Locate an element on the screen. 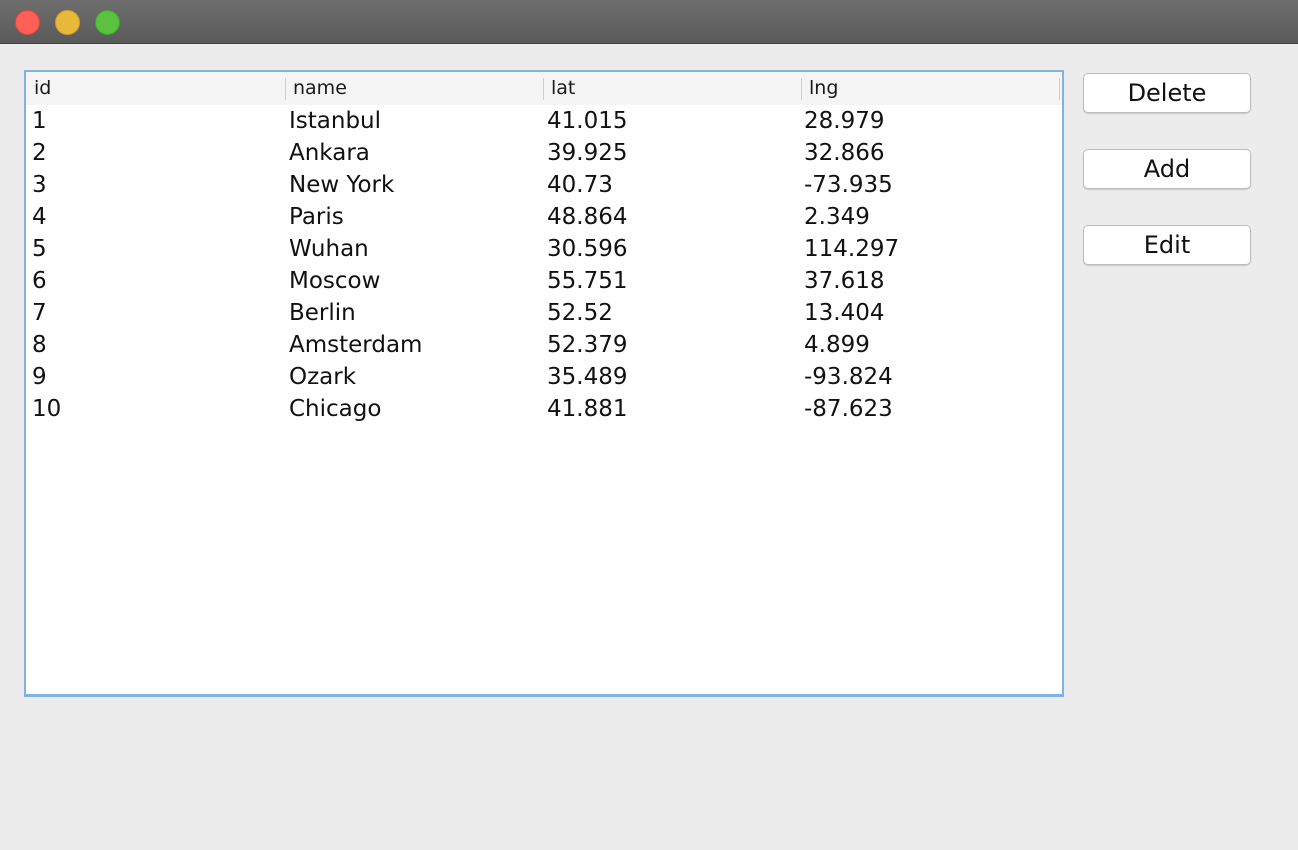 This screenshot has width=1298, height=850. cell-lng: 4.899 is located at coordinates (930, 345).